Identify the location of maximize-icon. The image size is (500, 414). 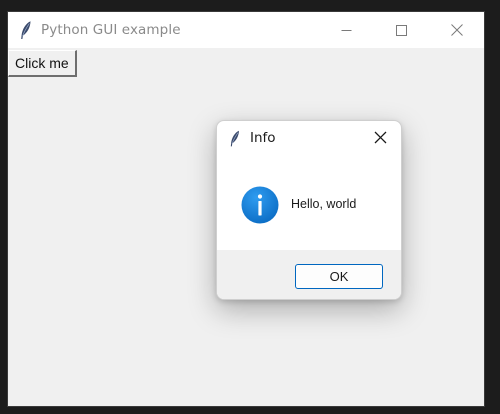
(401, 30).